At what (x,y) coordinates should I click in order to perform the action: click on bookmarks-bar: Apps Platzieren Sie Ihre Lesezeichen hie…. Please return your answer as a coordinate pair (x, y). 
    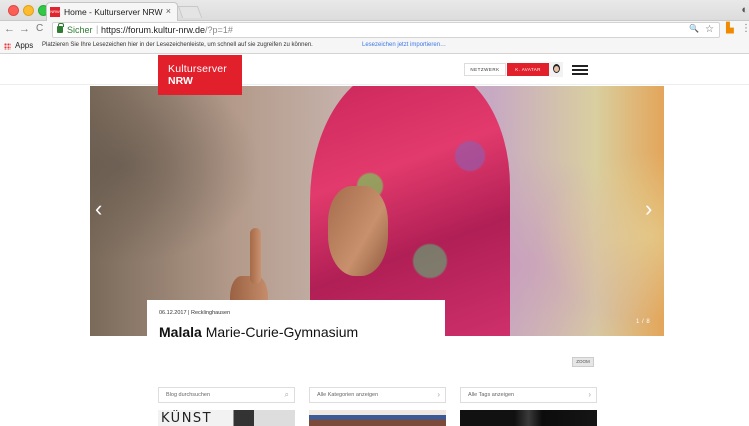
    Looking at the image, I should click on (374, 46).